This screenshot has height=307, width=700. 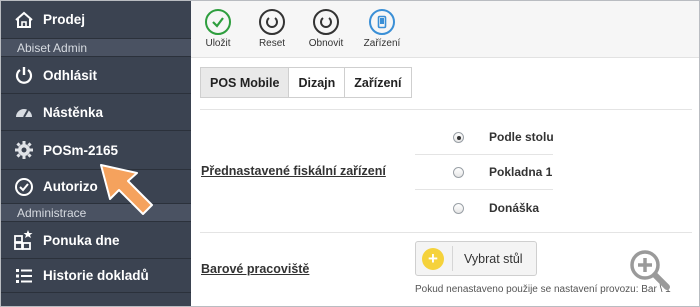 I want to click on sidebar-item-label: Nástěnka, so click(x=73, y=112).